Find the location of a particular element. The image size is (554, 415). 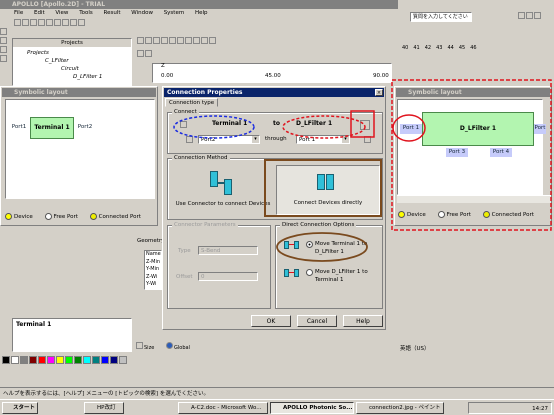

start-button: スタート is located at coordinates (20, 408).